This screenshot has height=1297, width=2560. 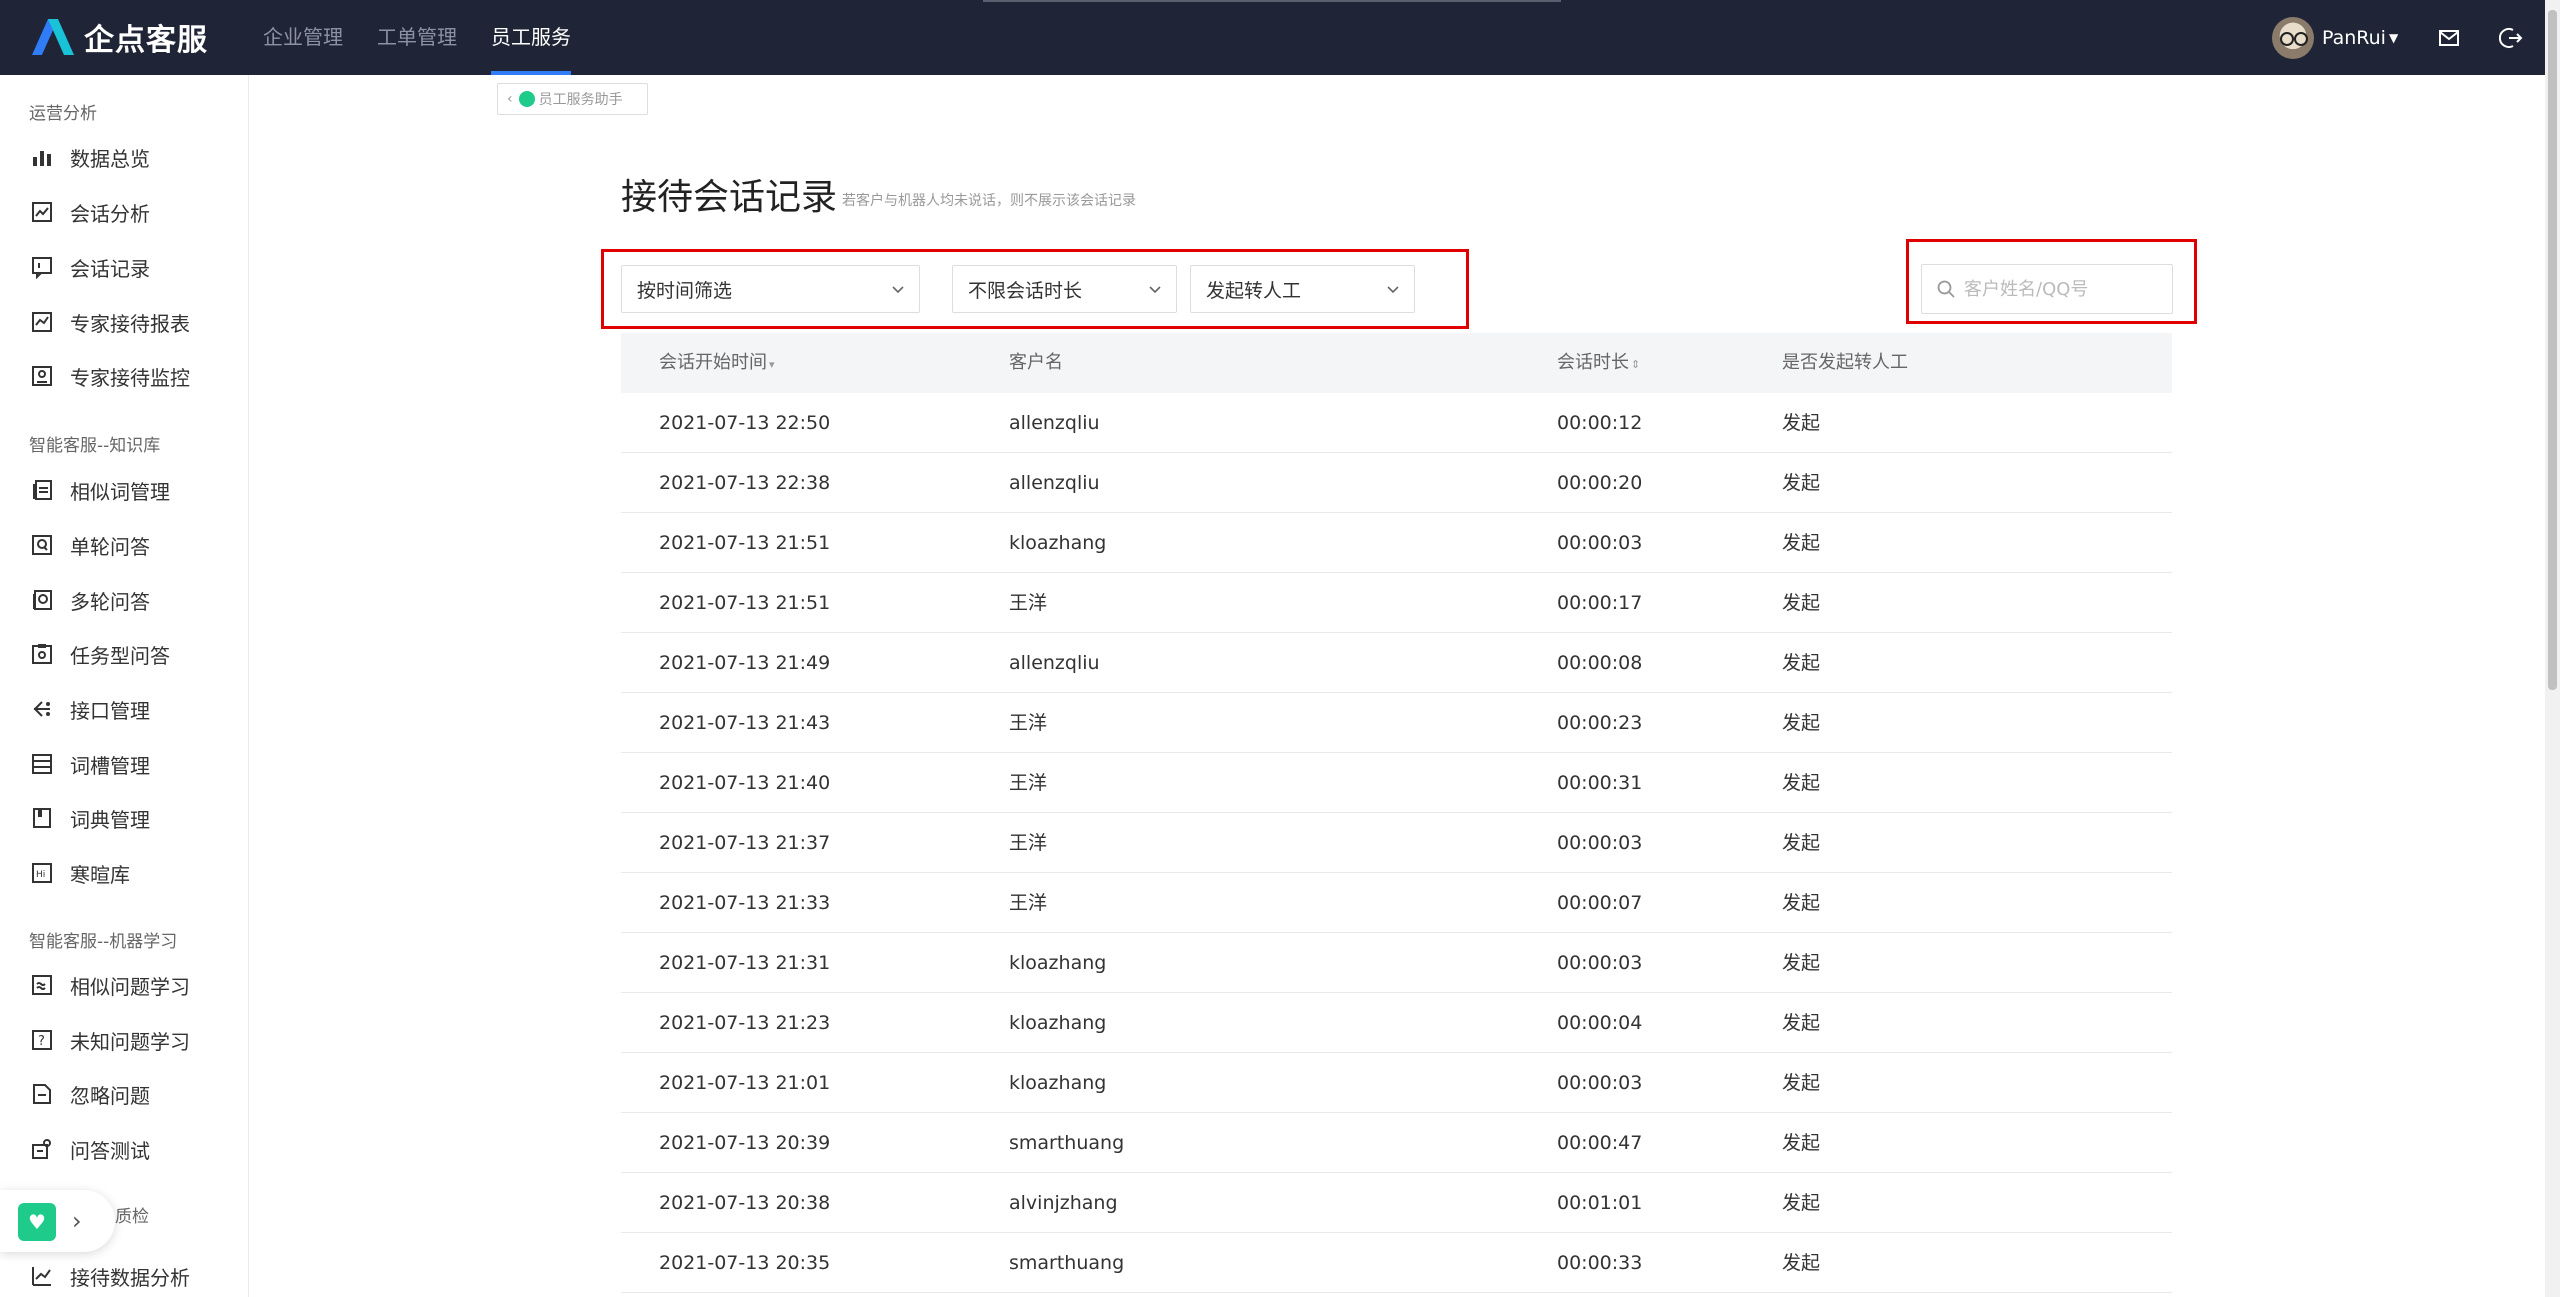 I want to click on customer-search, so click(x=2047, y=289).